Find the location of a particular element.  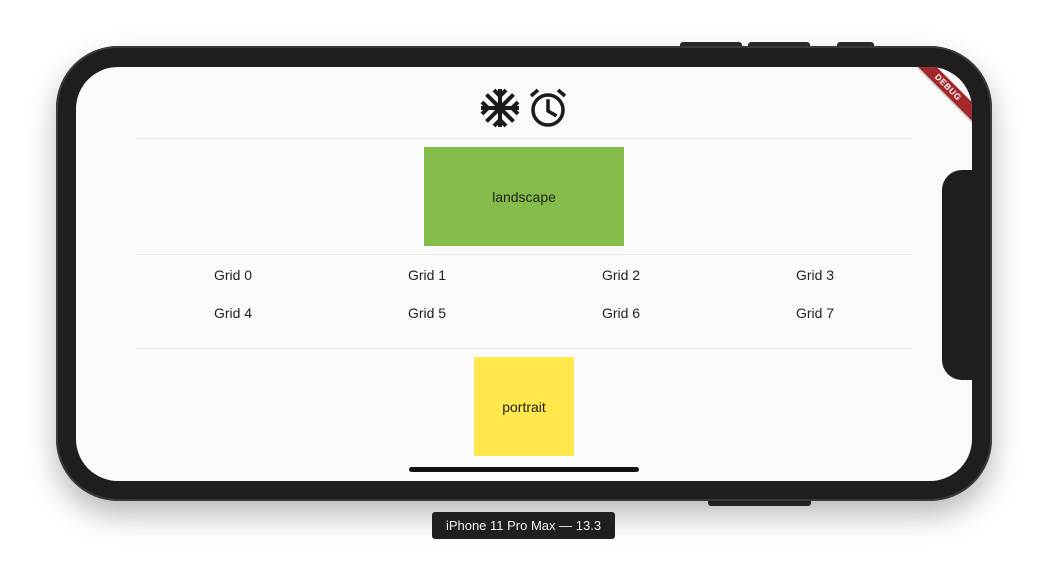

landscape-label: landscape is located at coordinates (524, 196).